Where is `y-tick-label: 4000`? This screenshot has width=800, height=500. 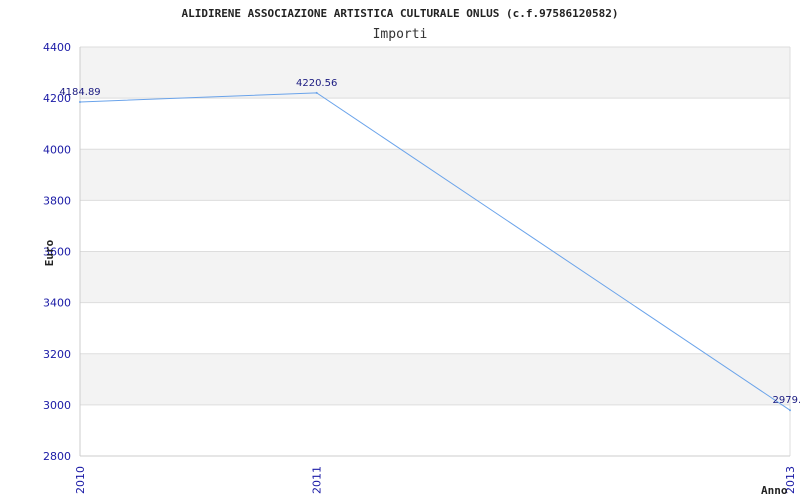
y-tick-label: 4000 is located at coordinates (57, 149).